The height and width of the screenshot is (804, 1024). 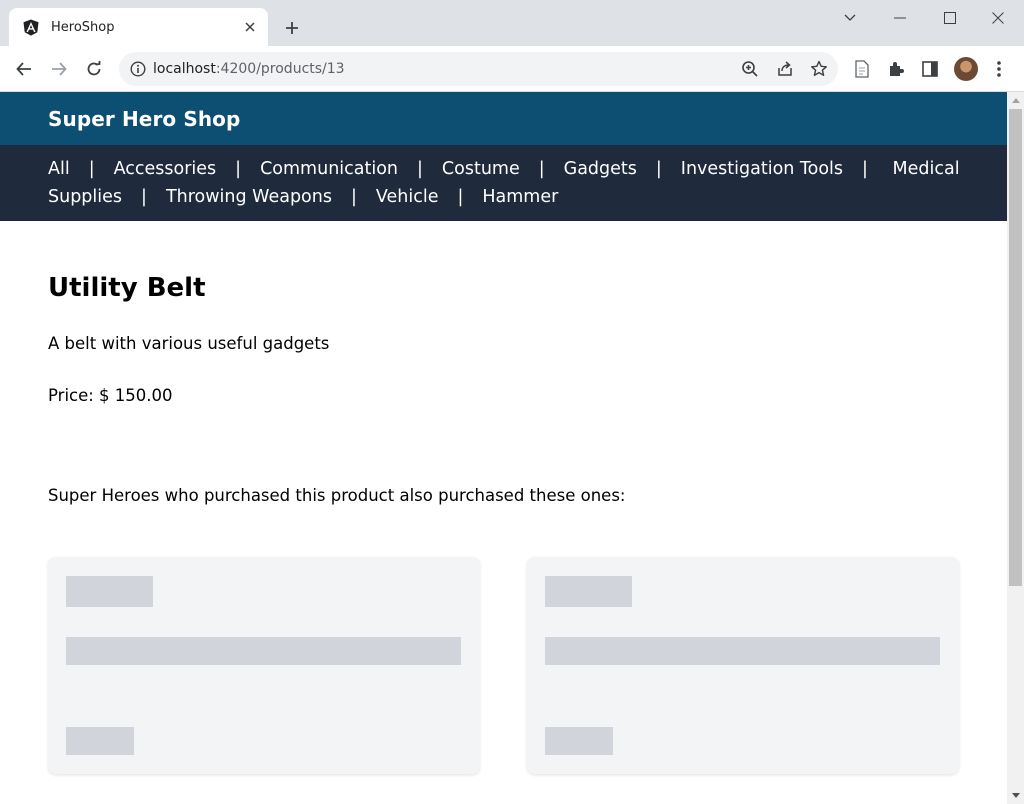 What do you see at coordinates (785, 69) in the screenshot?
I see `share-icon` at bounding box center [785, 69].